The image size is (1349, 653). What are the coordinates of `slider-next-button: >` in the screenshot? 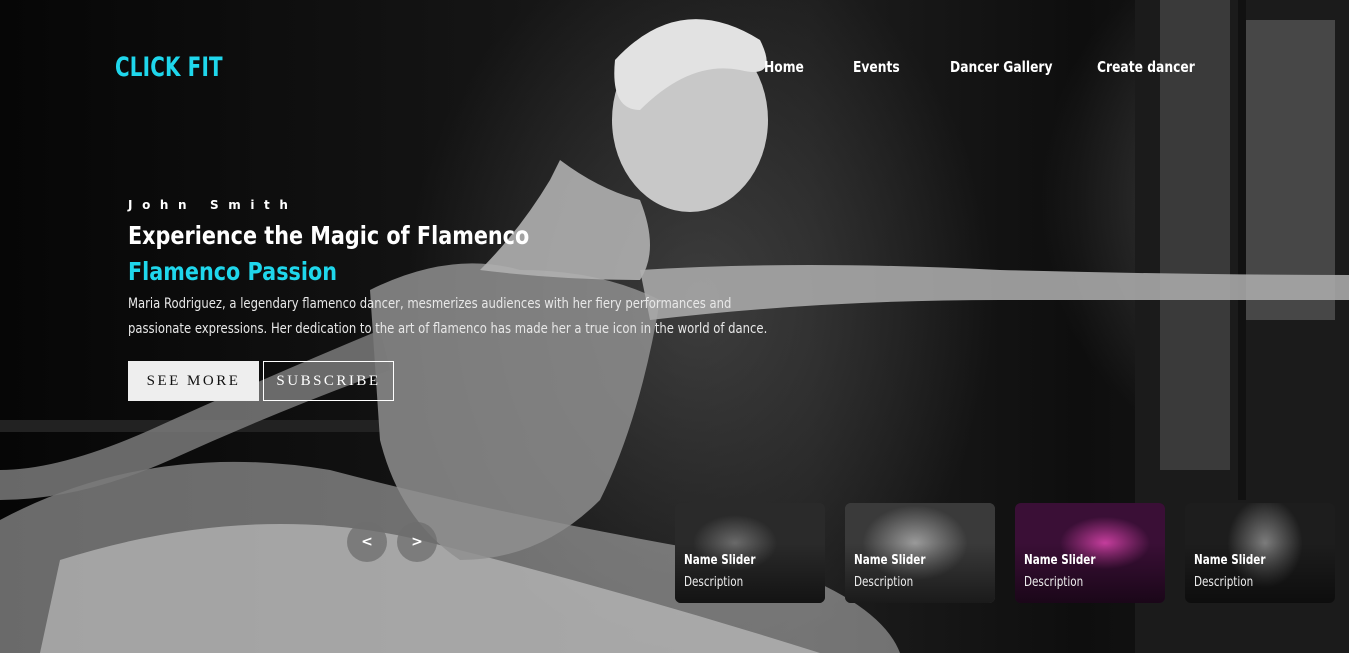 It's located at (417, 542).